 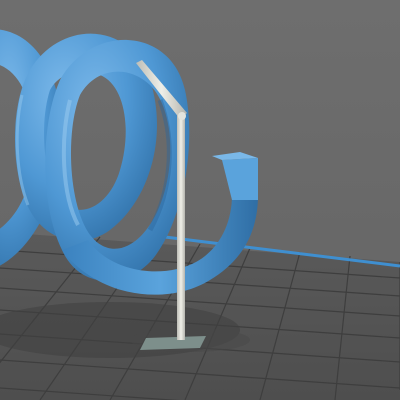 I want to click on support-pillar, so click(x=181, y=227).